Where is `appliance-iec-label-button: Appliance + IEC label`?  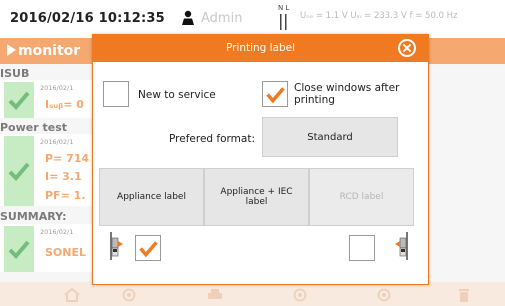
appliance-iec-label-button: Appliance + IEC label is located at coordinates (256, 197).